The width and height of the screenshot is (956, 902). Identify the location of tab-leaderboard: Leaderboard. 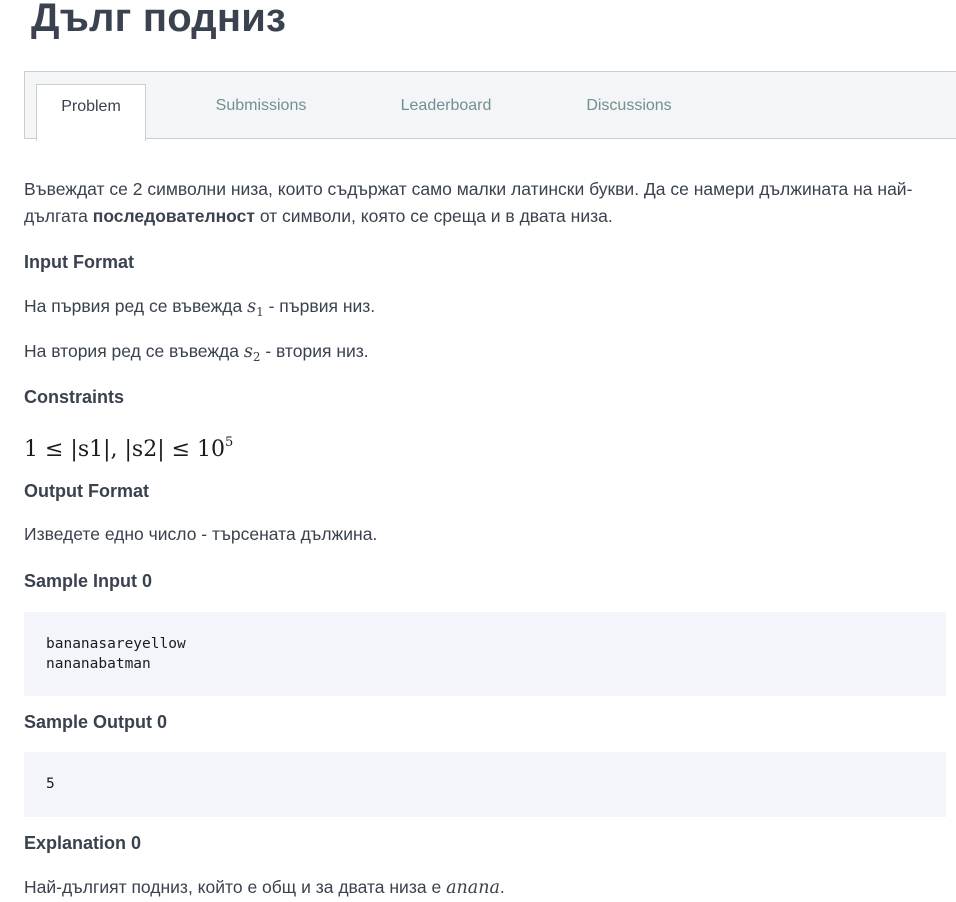
(446, 112).